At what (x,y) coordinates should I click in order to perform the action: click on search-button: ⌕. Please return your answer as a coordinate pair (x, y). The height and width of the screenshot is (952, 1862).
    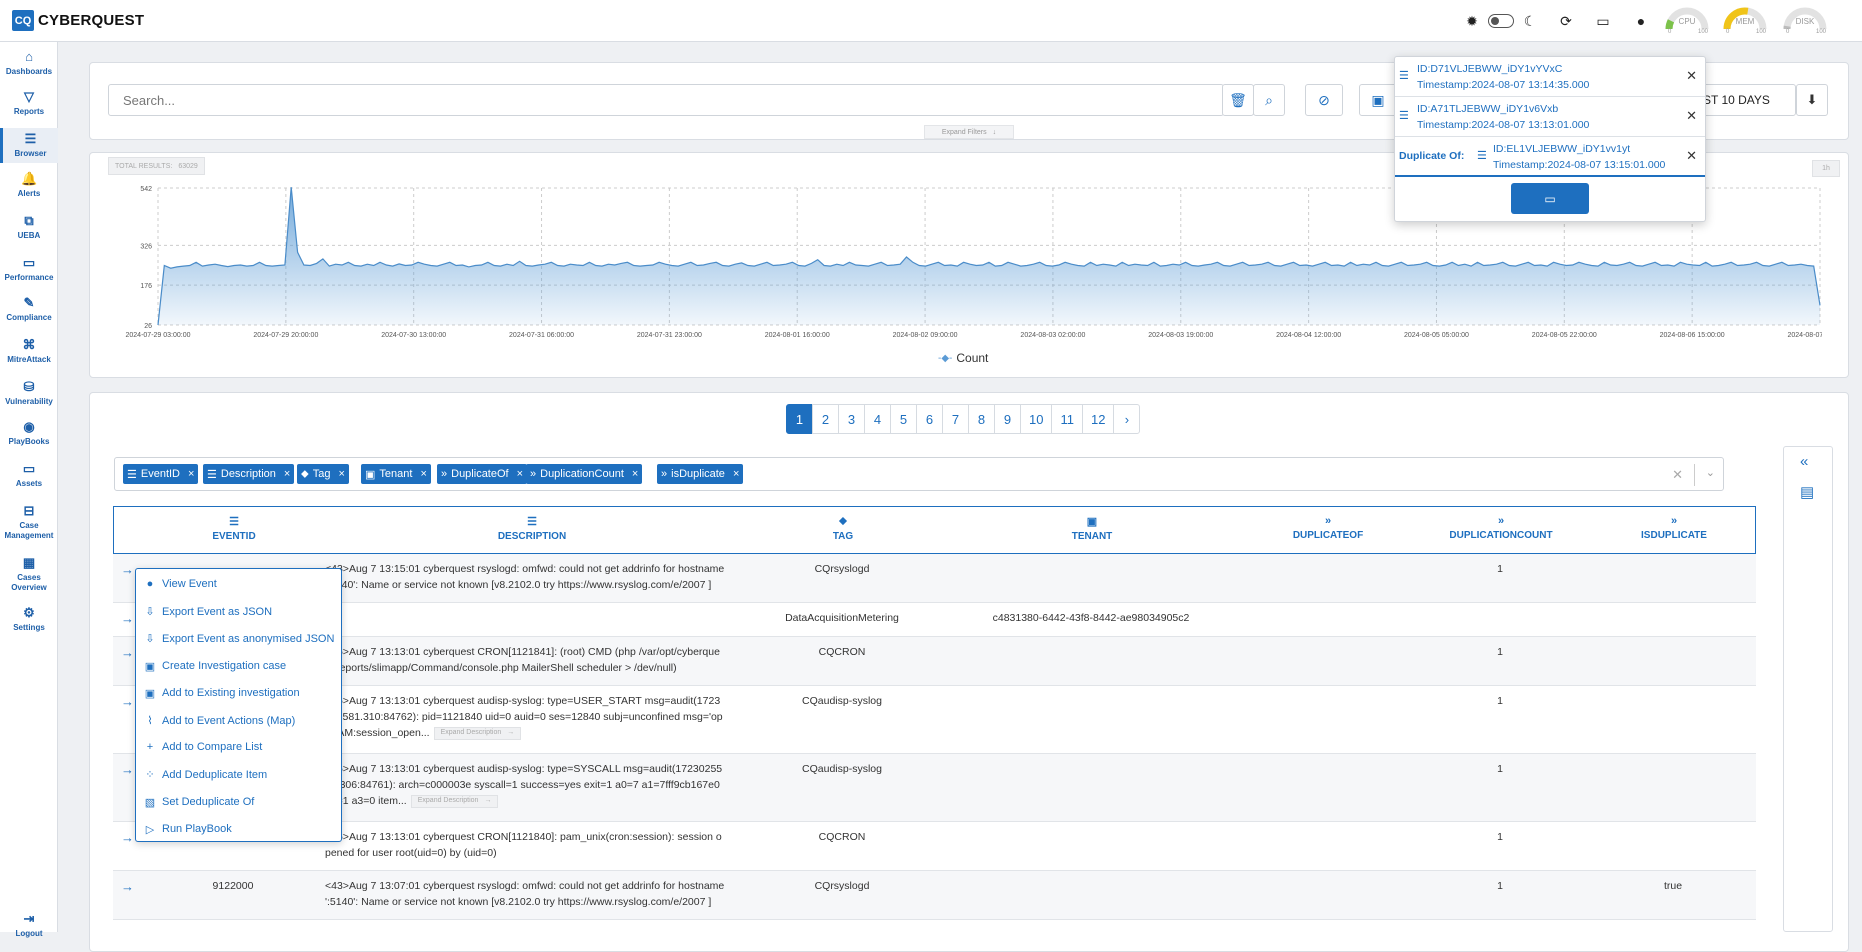
    Looking at the image, I should click on (1269, 100).